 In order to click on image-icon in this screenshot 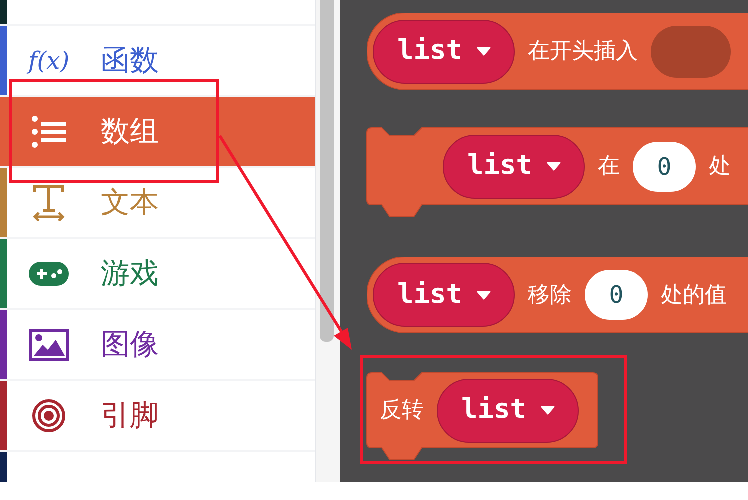, I will do `click(49, 344)`.